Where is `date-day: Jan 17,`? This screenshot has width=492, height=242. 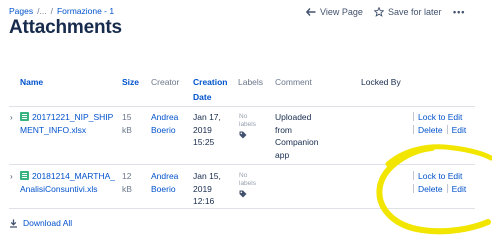
date-day: Jan 17, is located at coordinates (207, 117).